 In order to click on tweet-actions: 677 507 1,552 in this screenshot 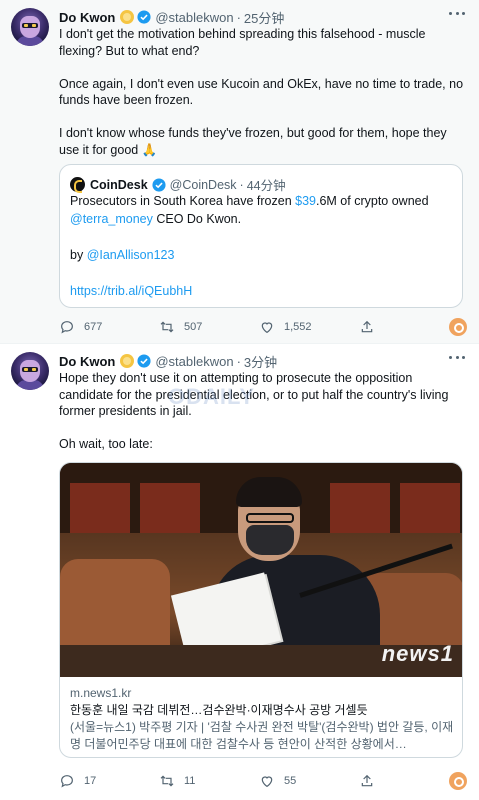, I will do `click(259, 327)`.